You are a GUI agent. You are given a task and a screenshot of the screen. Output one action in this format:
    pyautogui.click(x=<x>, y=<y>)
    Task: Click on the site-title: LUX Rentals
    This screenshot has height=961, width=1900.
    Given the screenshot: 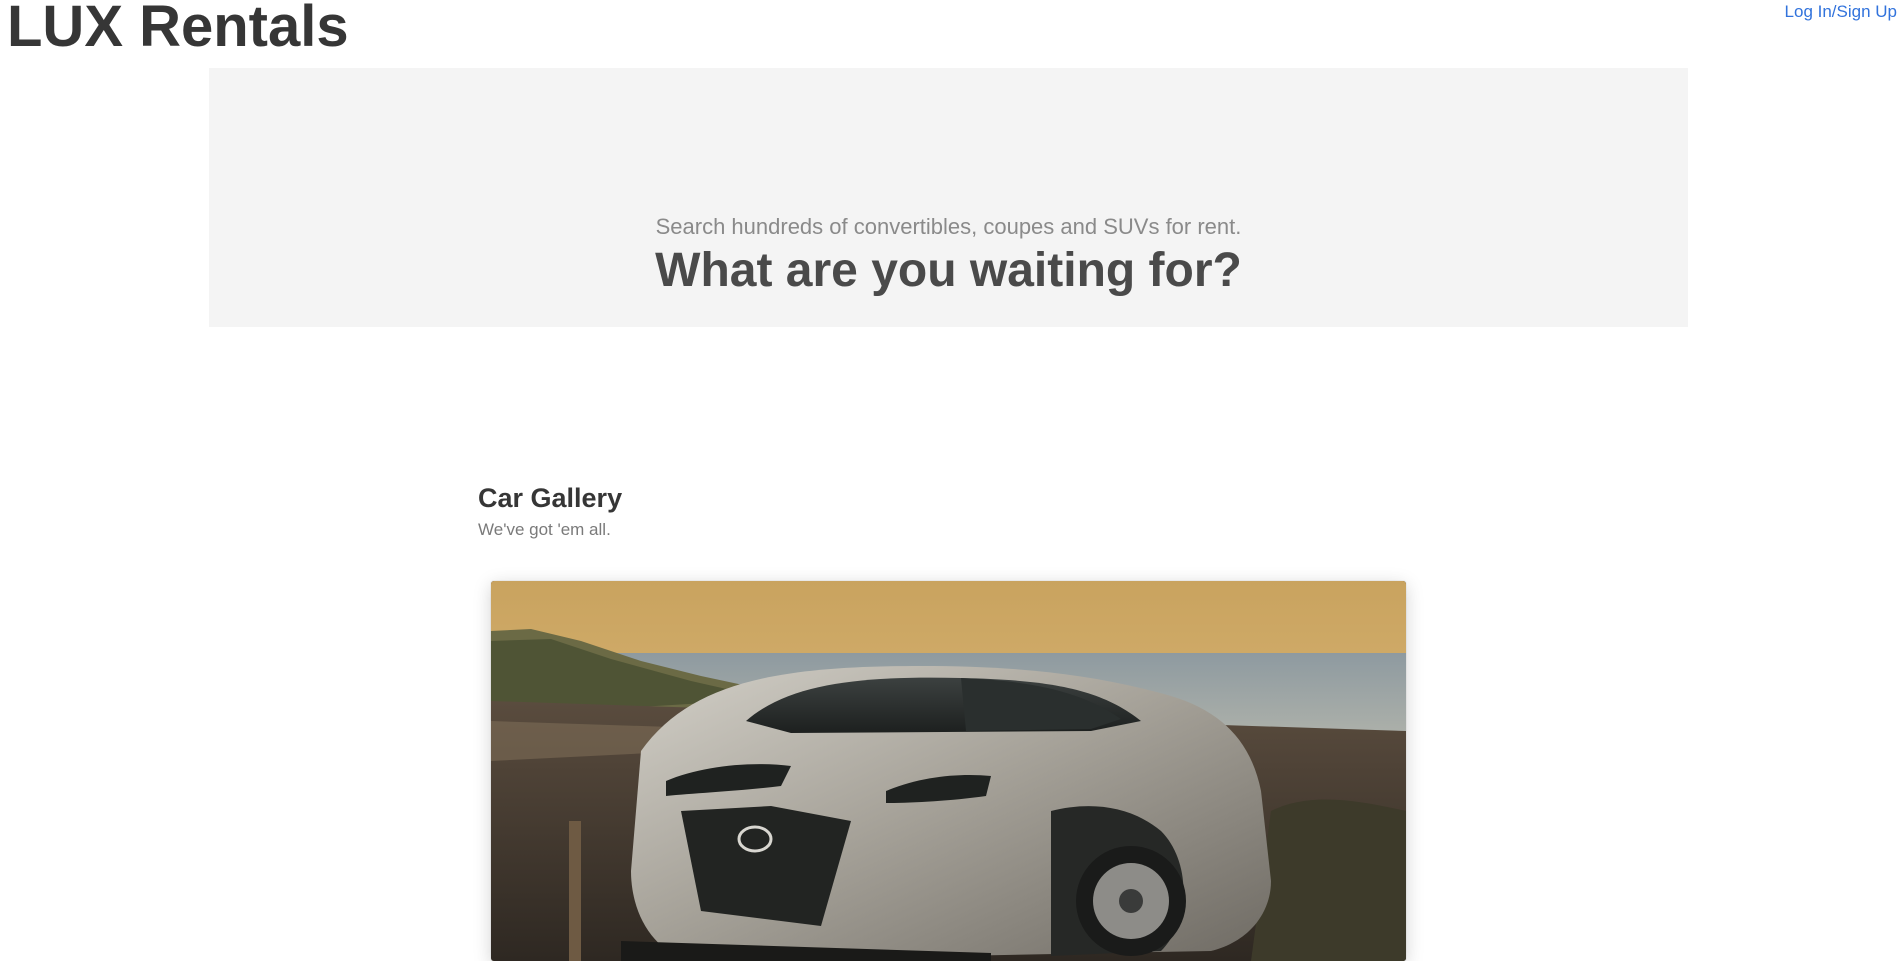 What is the action you would take?
    pyautogui.click(x=178, y=29)
    